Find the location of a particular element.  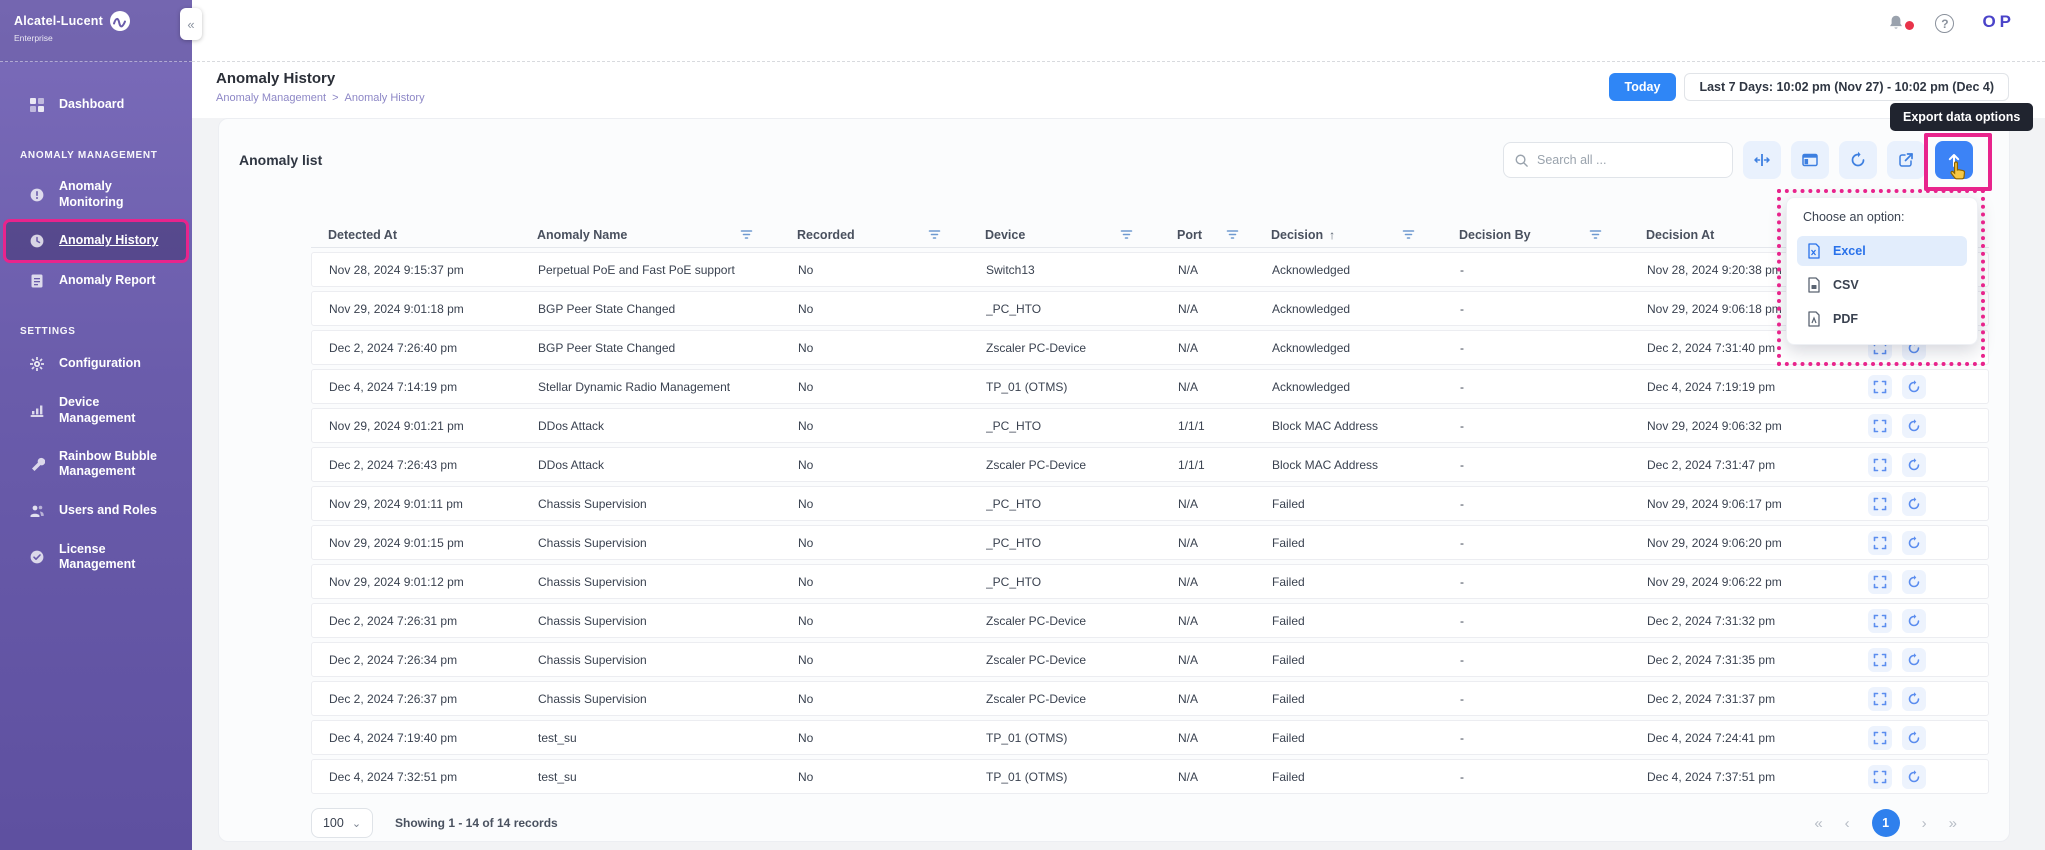

sort-ascending-icon: ↑ is located at coordinates (1332, 235).